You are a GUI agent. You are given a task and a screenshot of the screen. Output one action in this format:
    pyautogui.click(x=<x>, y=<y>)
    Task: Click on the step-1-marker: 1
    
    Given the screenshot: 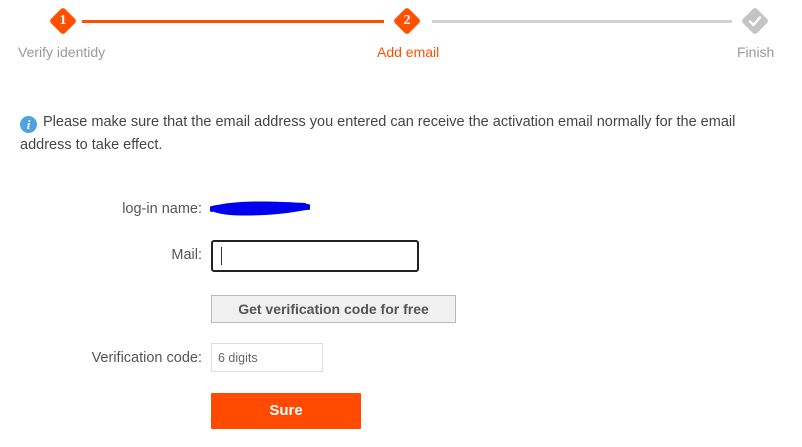 What is the action you would take?
    pyautogui.click(x=63, y=21)
    